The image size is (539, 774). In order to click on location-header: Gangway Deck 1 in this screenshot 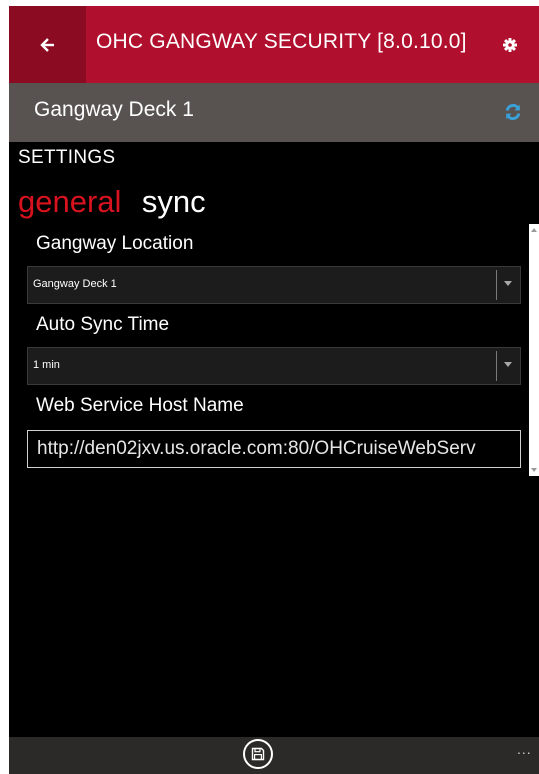, I will do `click(274, 112)`.